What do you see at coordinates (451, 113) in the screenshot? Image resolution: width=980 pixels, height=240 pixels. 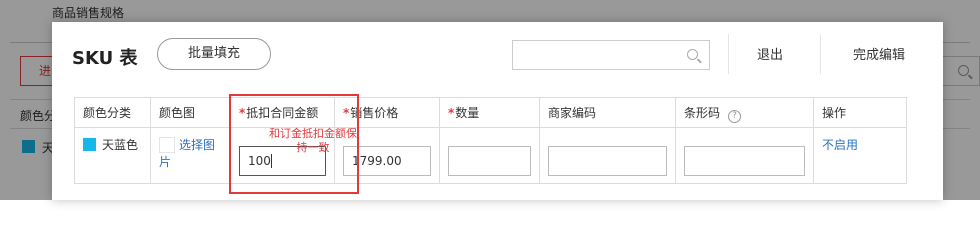 I see `required-asterisk: *` at bounding box center [451, 113].